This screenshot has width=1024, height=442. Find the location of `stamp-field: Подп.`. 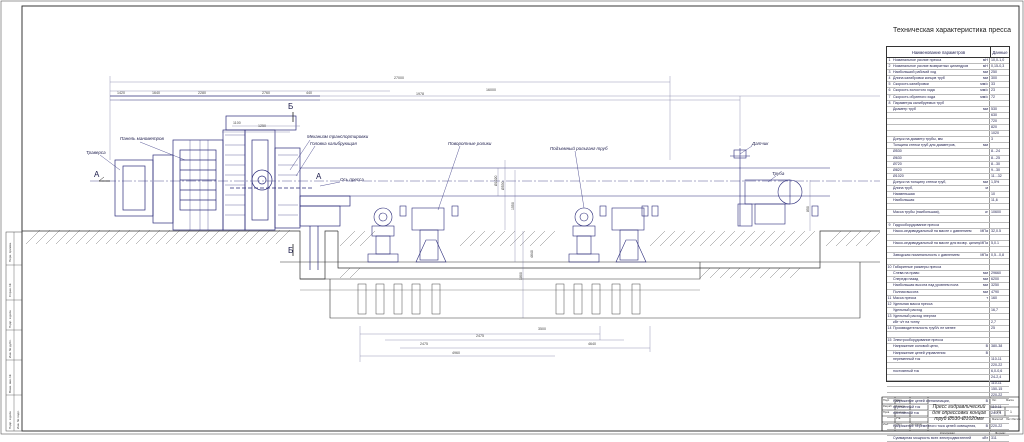

stamp-field: Подп. is located at coordinates (886, 400).